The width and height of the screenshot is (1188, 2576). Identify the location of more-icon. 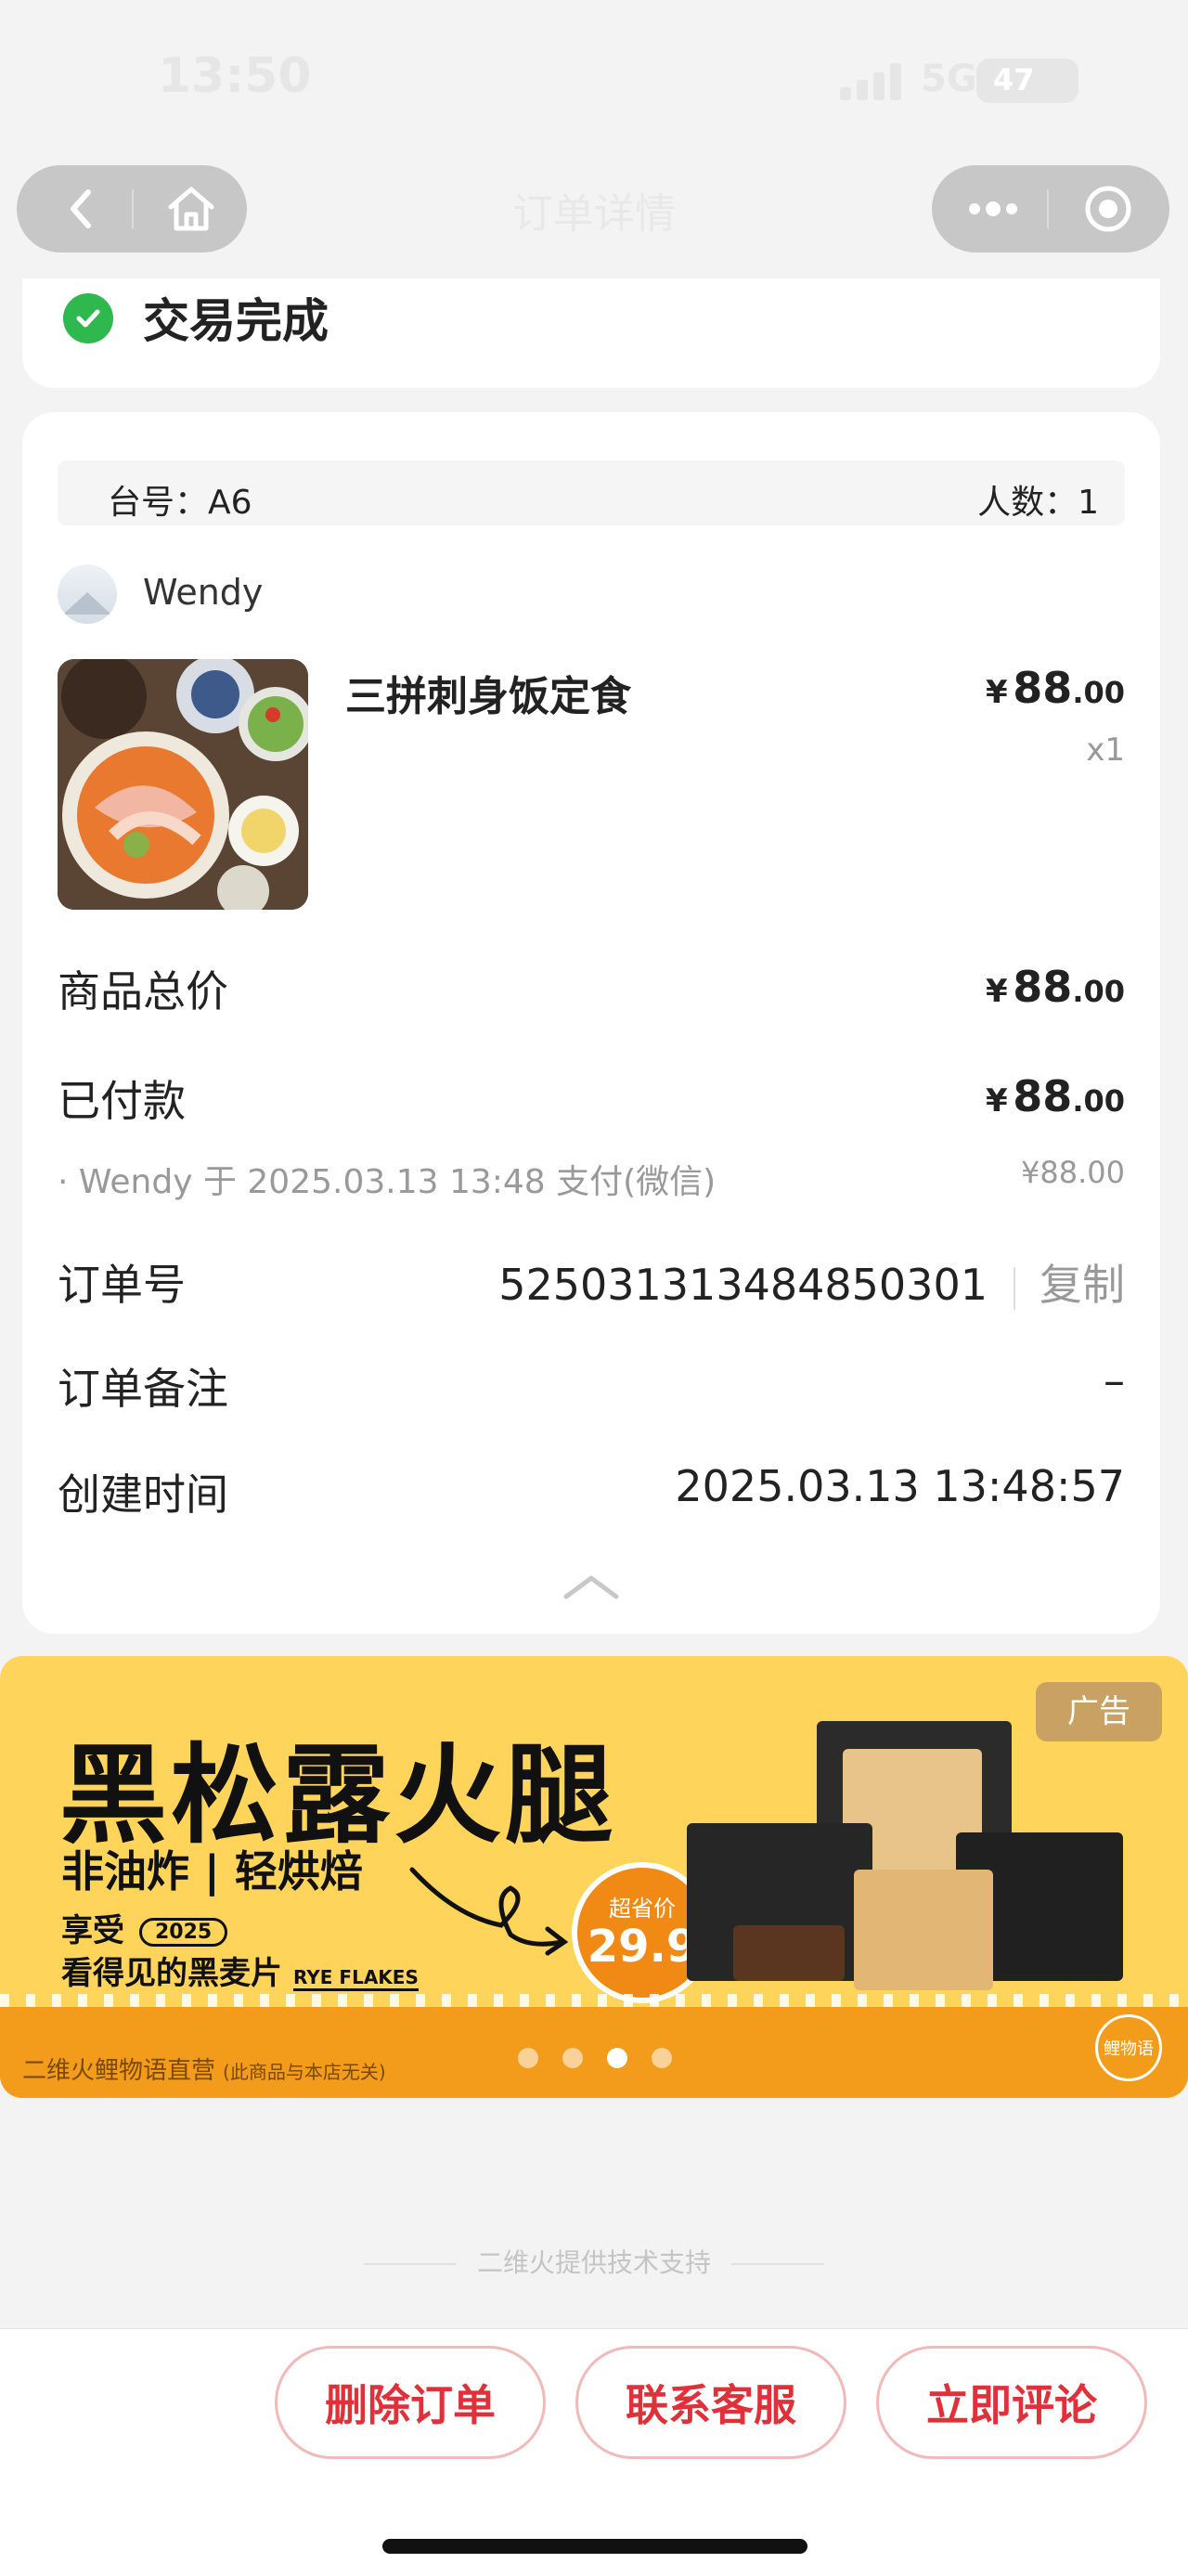
(993, 208).